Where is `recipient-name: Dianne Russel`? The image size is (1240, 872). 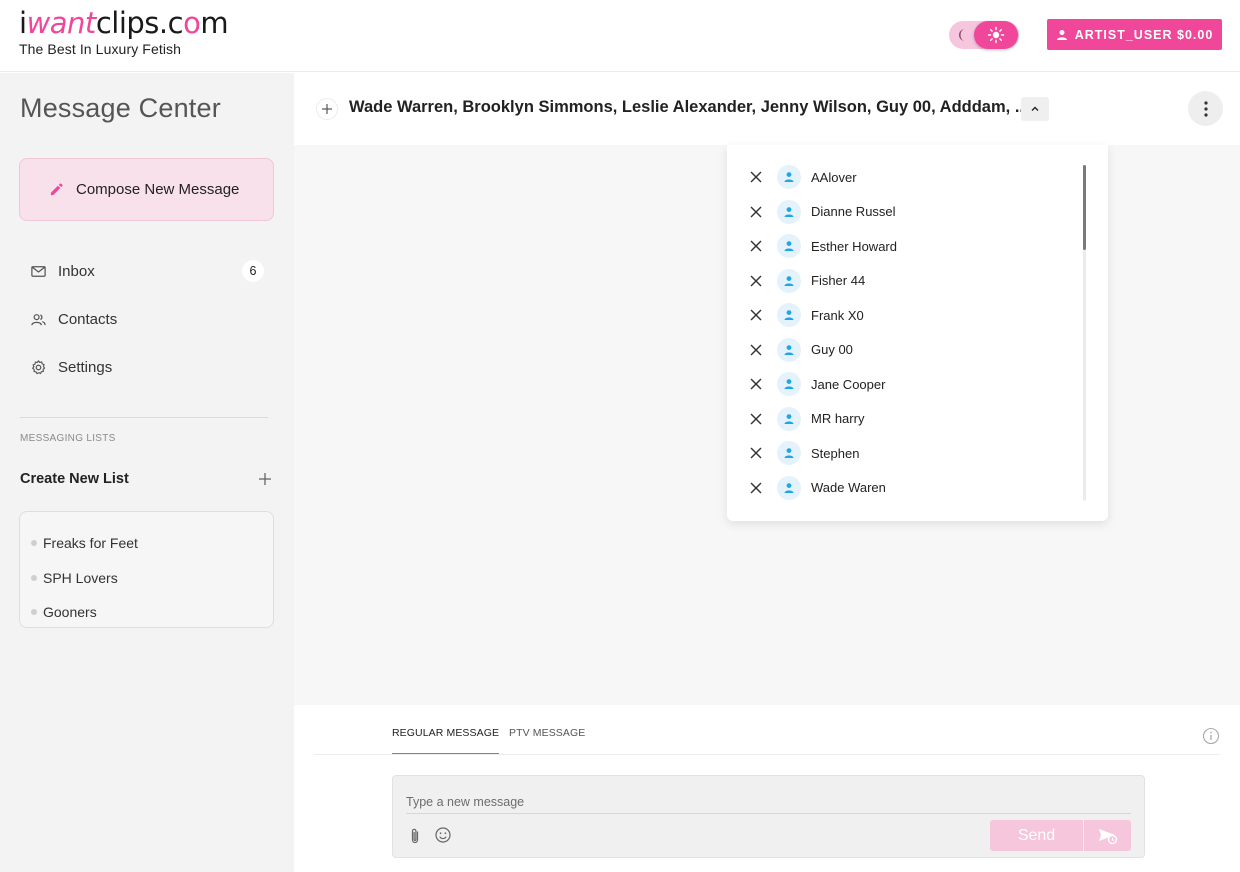
recipient-name: Dianne Russel is located at coordinates (853, 212).